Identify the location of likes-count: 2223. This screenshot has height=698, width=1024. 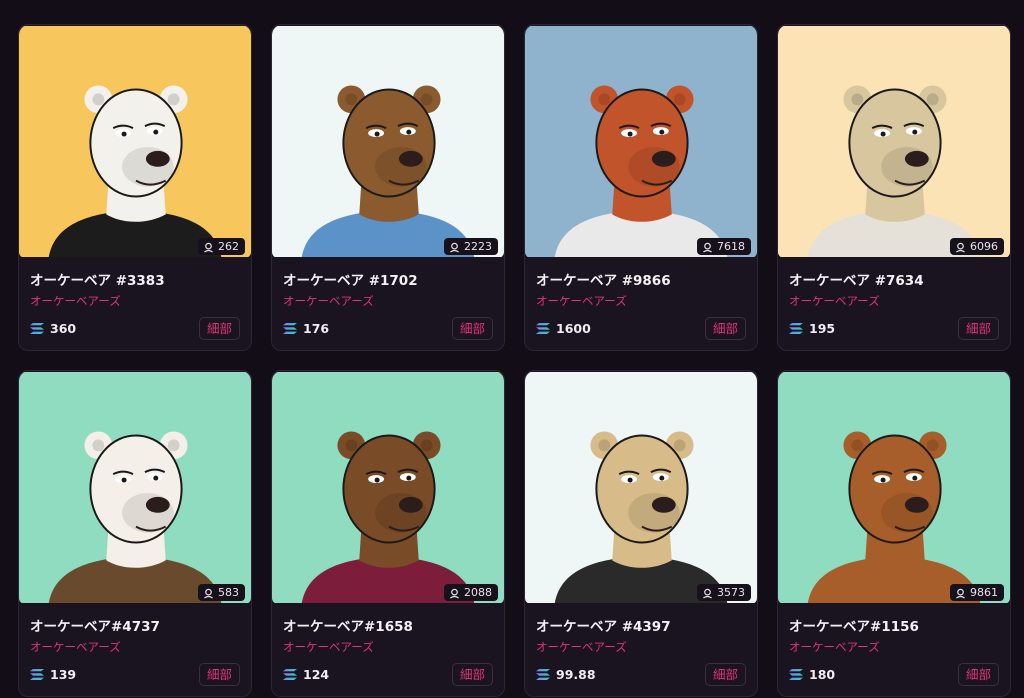
(478, 246).